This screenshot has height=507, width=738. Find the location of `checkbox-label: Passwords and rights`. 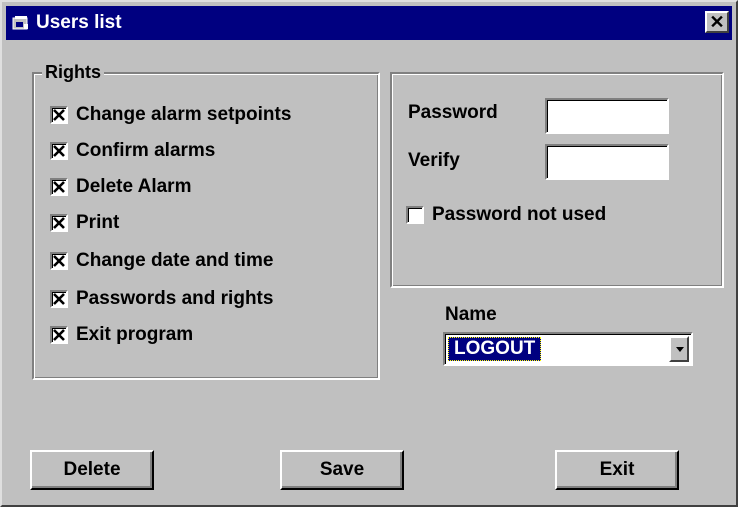

checkbox-label: Passwords and rights is located at coordinates (175, 298).